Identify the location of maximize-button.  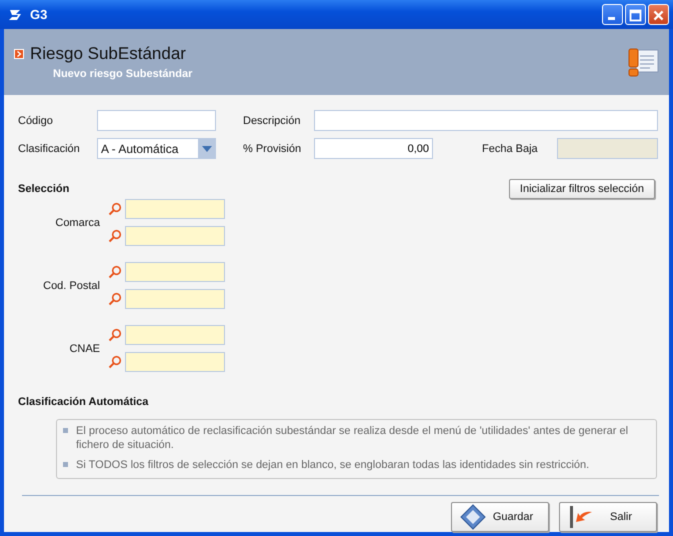
(635, 15).